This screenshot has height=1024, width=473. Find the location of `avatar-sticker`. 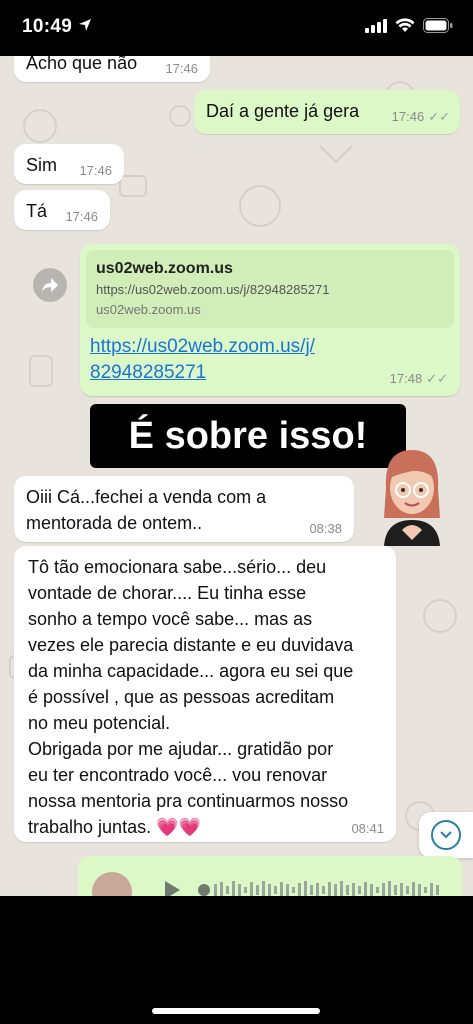

avatar-sticker is located at coordinates (412, 497).